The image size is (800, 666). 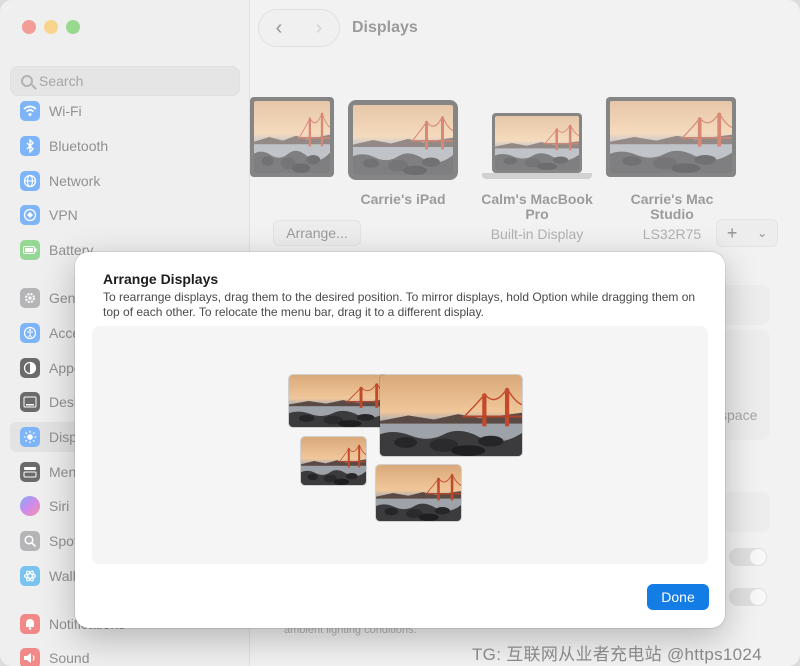 I want to click on watermark-text: TG: 互联网从业者充电站 @https1024, so click(x=617, y=654).